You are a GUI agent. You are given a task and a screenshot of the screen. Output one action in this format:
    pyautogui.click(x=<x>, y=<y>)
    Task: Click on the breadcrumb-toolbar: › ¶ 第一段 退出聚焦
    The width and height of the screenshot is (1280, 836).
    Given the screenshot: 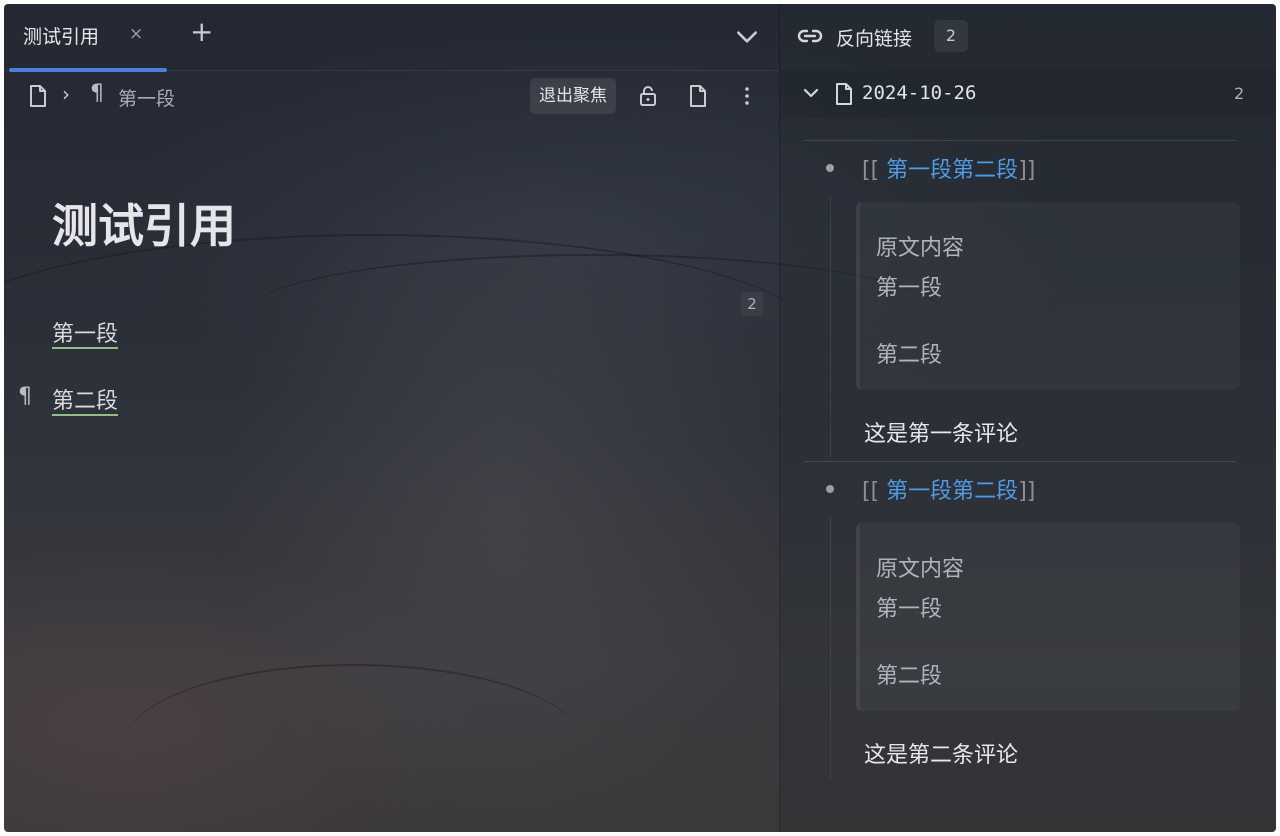 What is the action you would take?
    pyautogui.click(x=391, y=97)
    